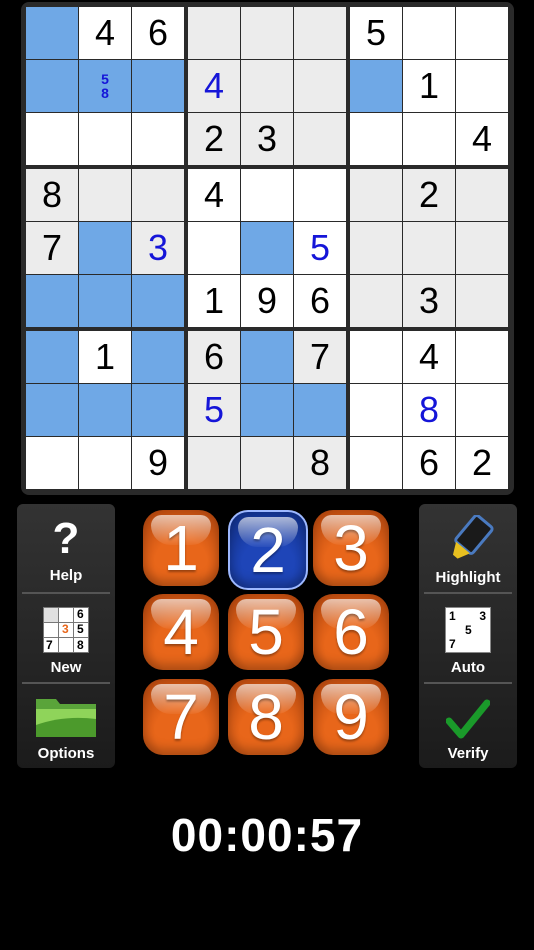 The image size is (534, 950). Describe the element at coordinates (105, 248) in the screenshot. I see `cell-r5c2` at that location.